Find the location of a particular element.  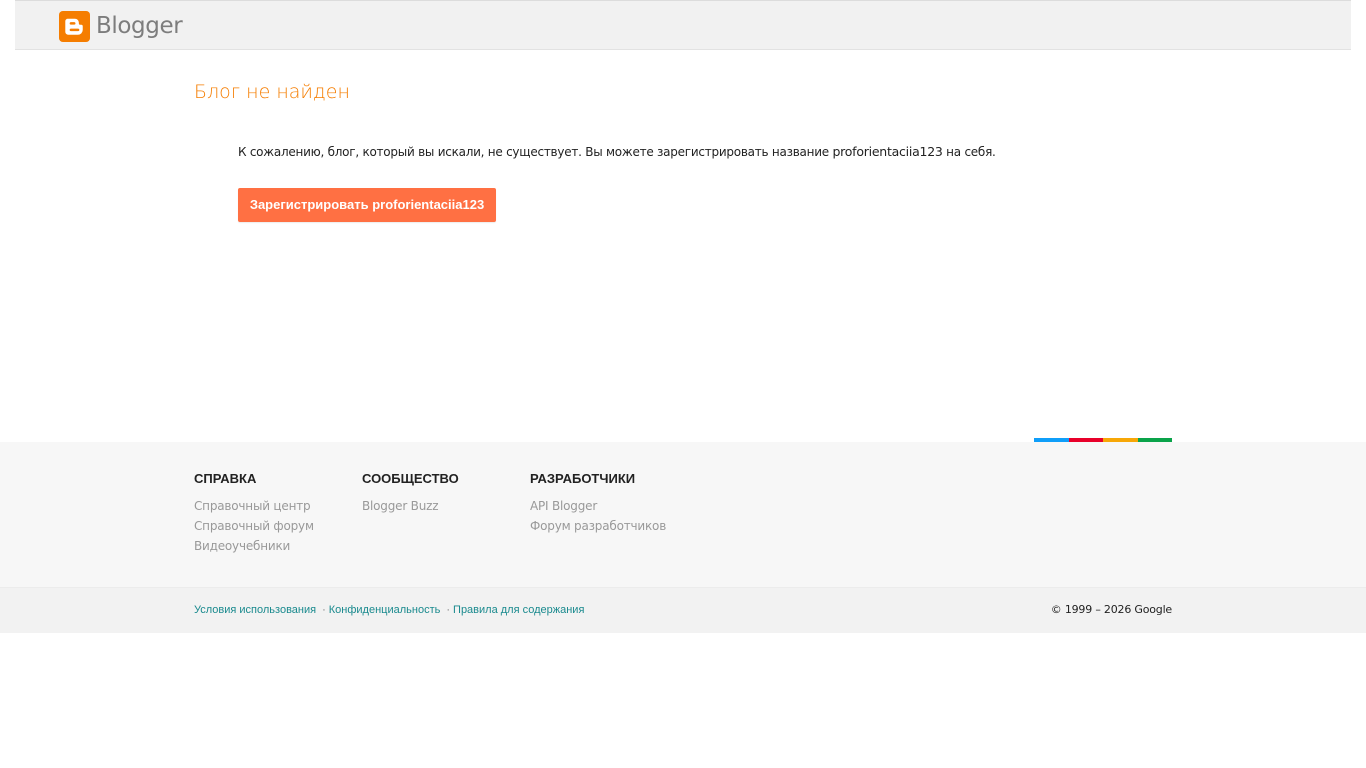

blogger-icon is located at coordinates (74, 26).